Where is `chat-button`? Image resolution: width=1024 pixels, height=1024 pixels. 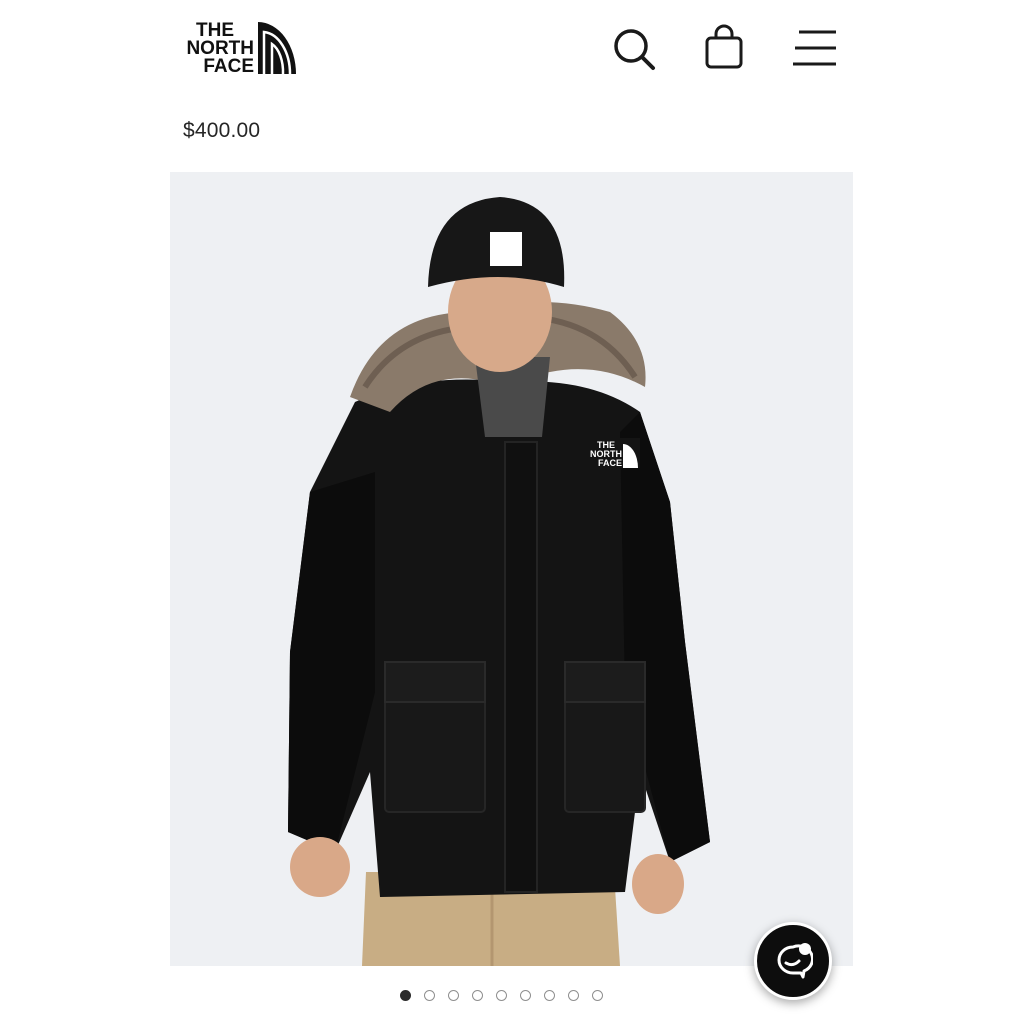
chat-button is located at coordinates (793, 961).